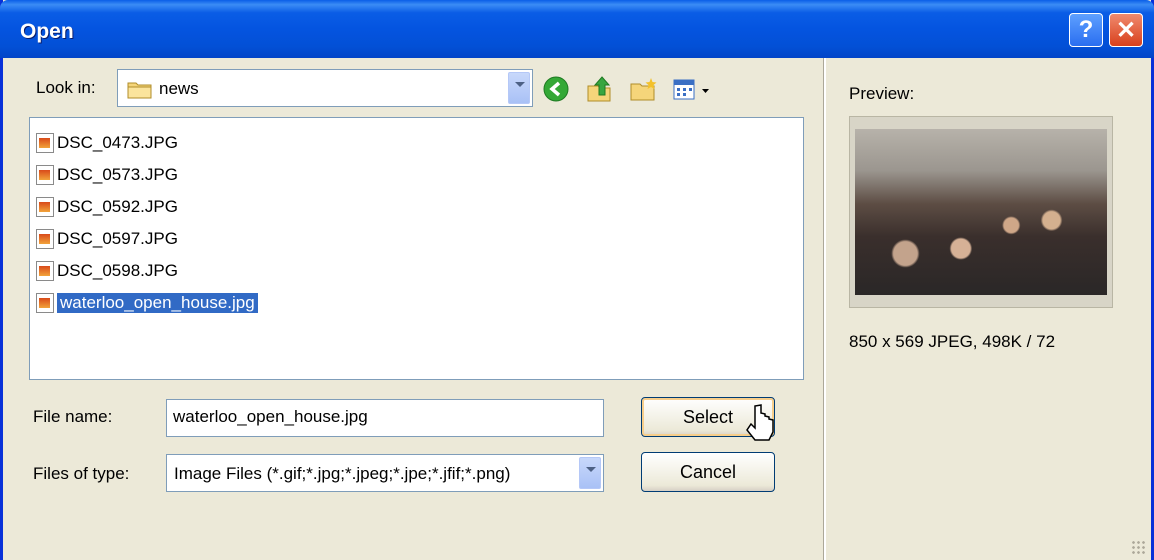  Describe the element at coordinates (179, 88) in the screenshot. I see `look-in-value: news` at that location.